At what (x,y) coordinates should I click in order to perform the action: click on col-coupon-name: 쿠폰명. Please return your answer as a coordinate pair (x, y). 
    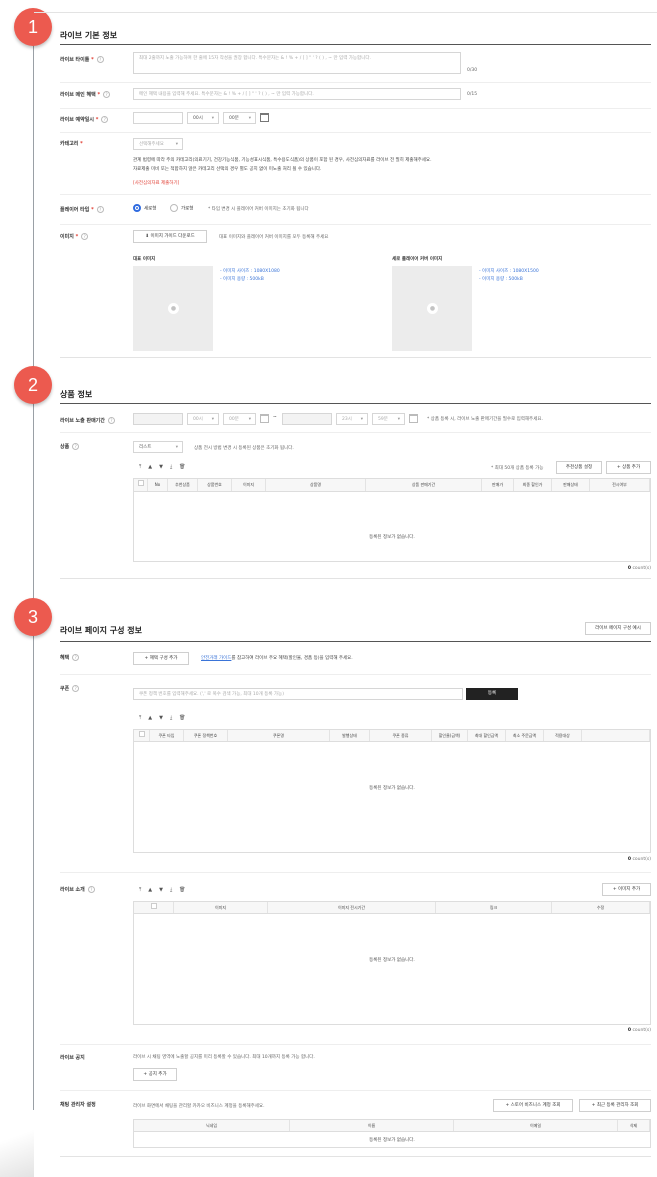
    Looking at the image, I should click on (279, 735).